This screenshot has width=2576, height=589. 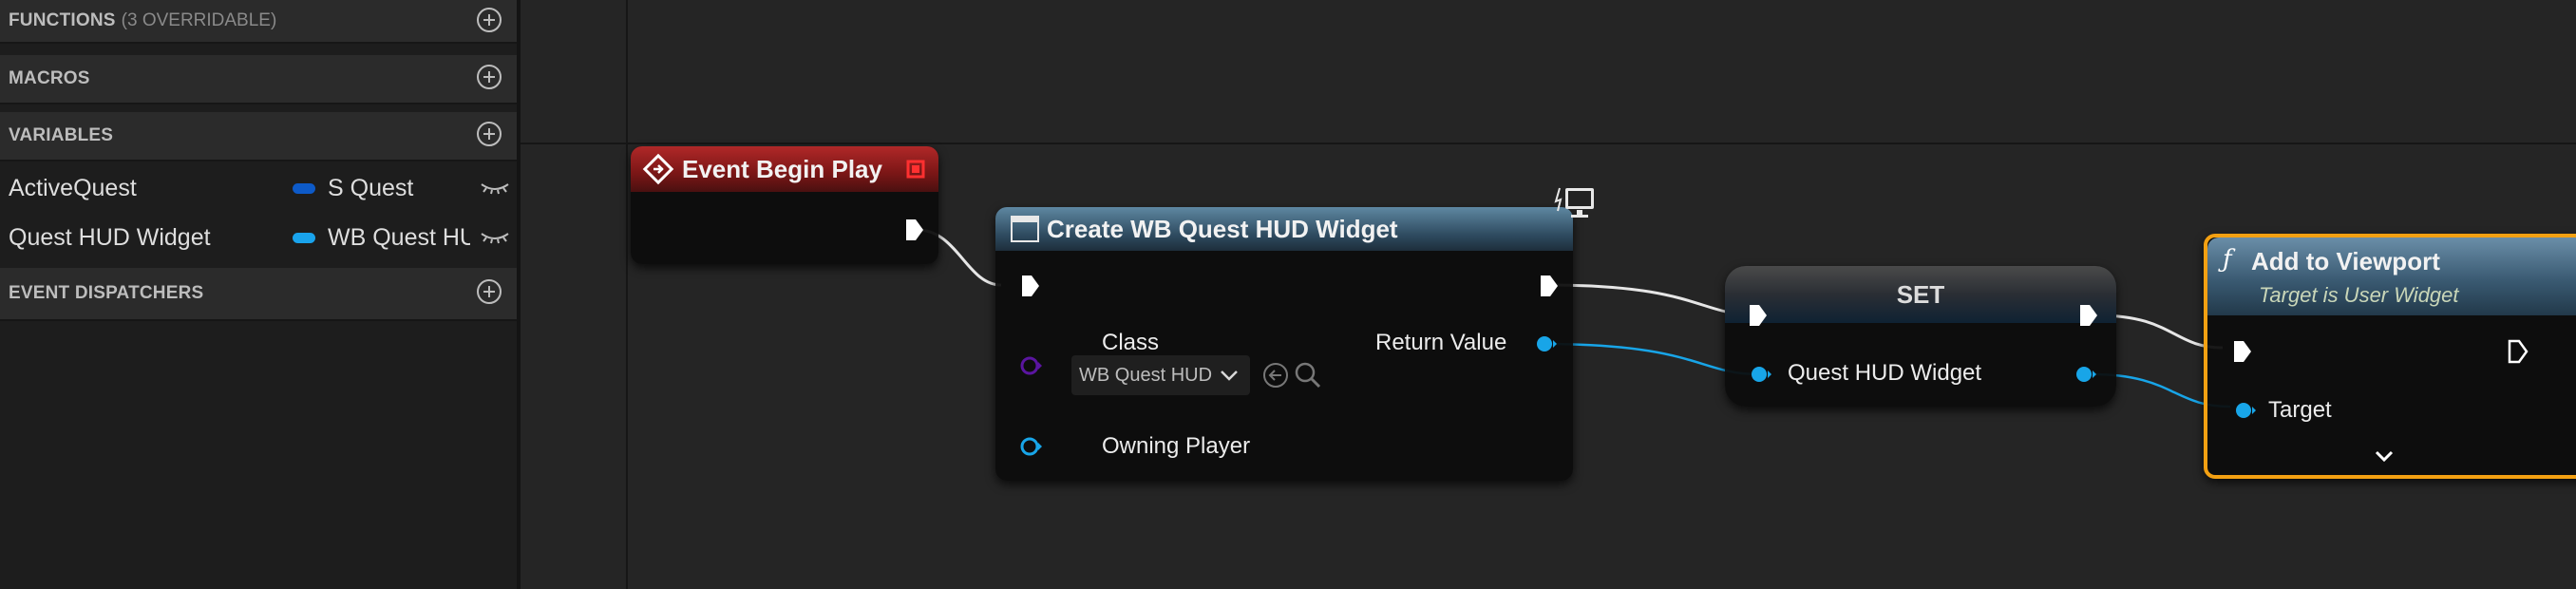 What do you see at coordinates (1574, 202) in the screenshot?
I see `client-only-monitor-icon` at bounding box center [1574, 202].